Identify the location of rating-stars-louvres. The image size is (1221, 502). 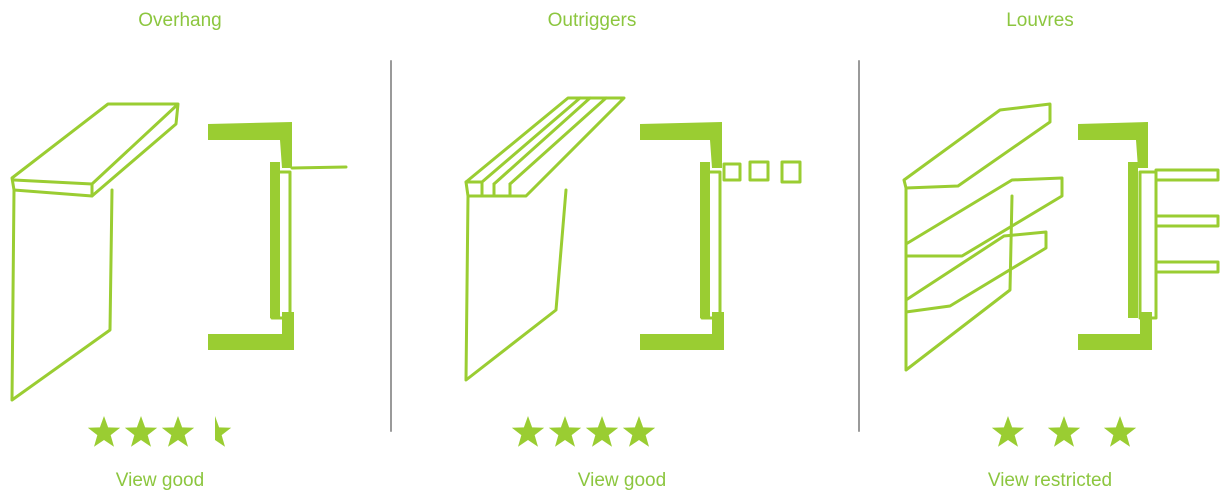
(1064, 431).